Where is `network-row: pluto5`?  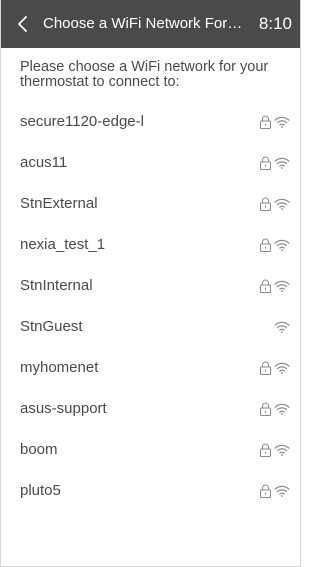
network-row: pluto5 is located at coordinates (150, 489).